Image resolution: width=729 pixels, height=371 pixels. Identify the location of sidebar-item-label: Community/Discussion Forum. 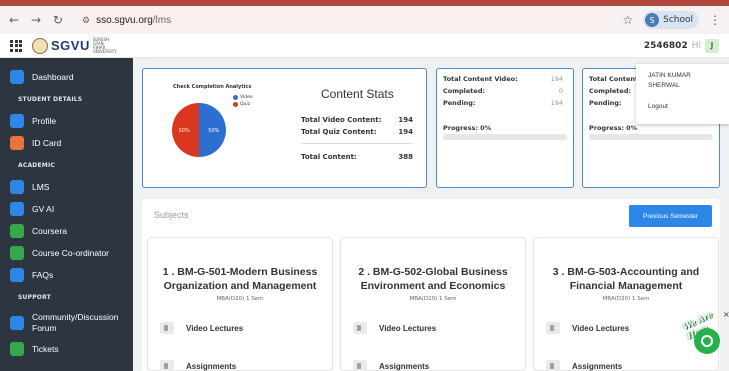
(75, 322).